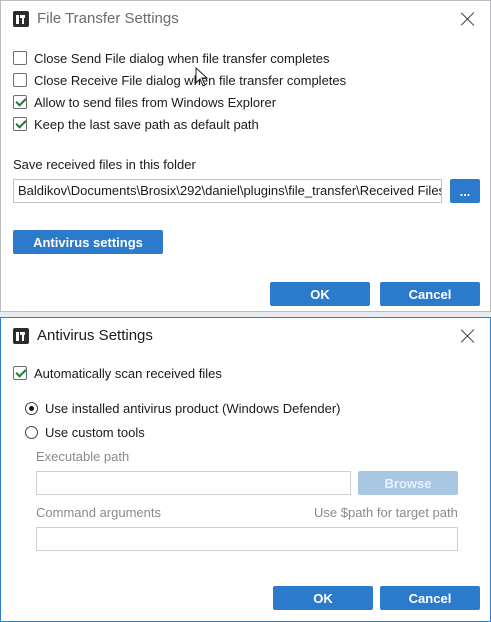 The image size is (491, 622). I want to click on command-arguments-input, so click(247, 539).